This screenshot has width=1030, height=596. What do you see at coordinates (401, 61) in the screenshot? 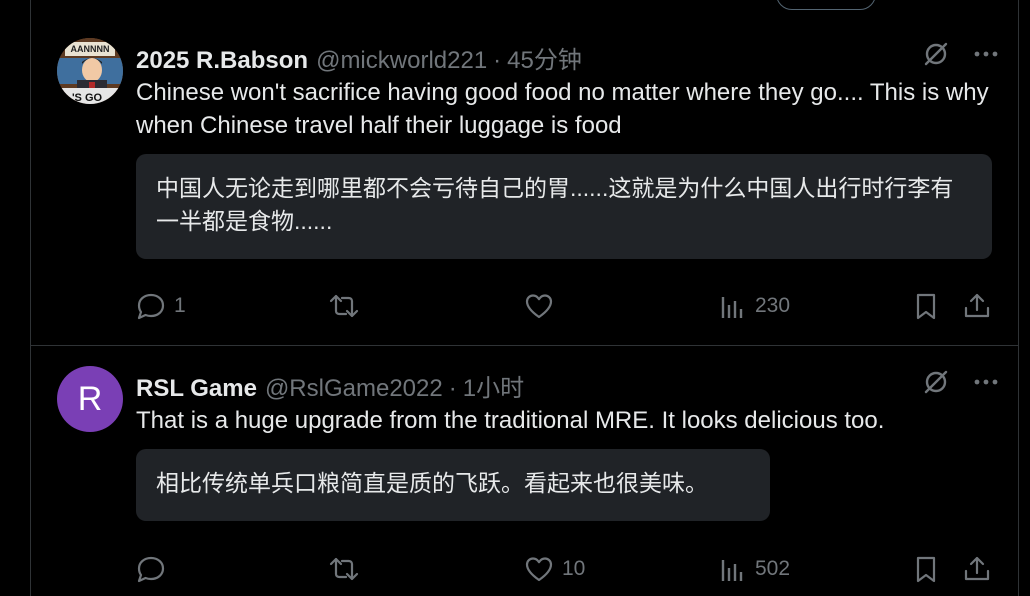
I see `user-handle: @mickworld221` at bounding box center [401, 61].